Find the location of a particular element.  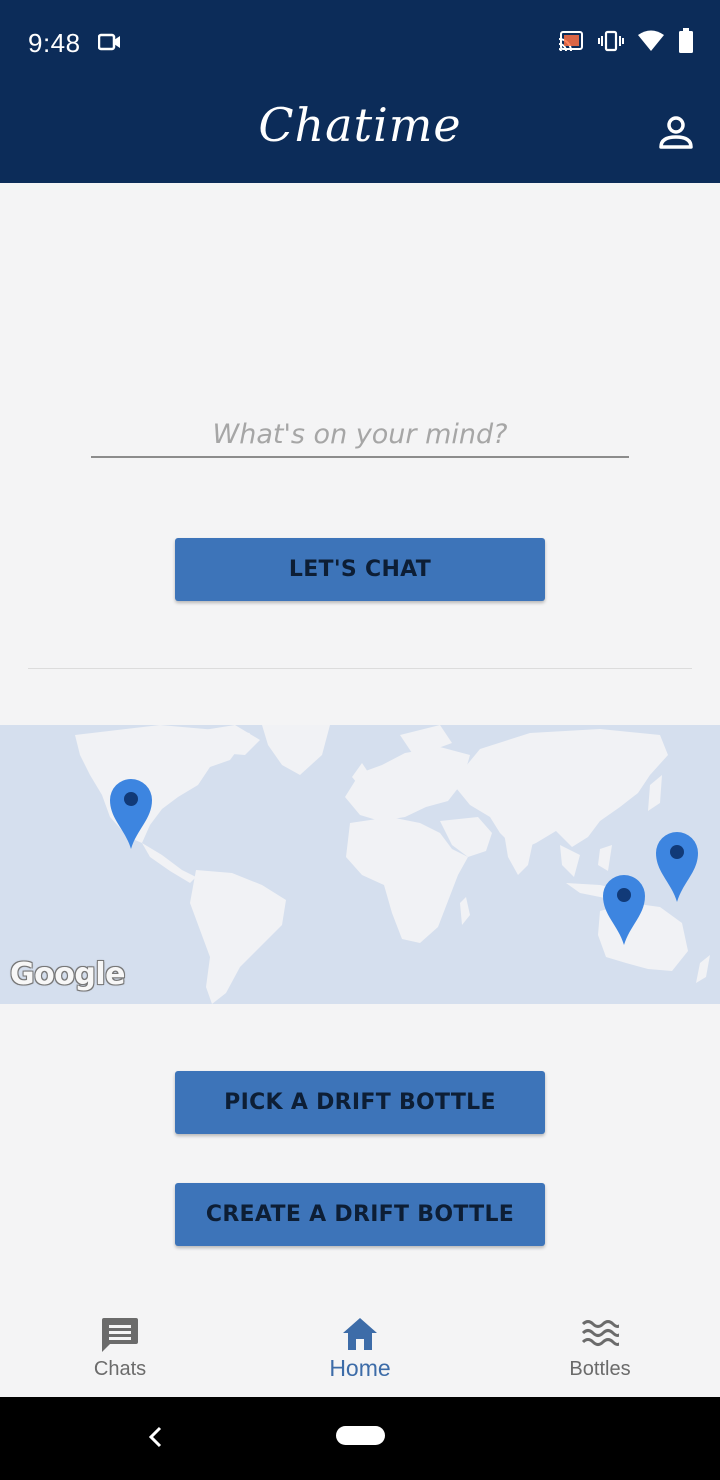

video-camera-icon is located at coordinates (109, 44).